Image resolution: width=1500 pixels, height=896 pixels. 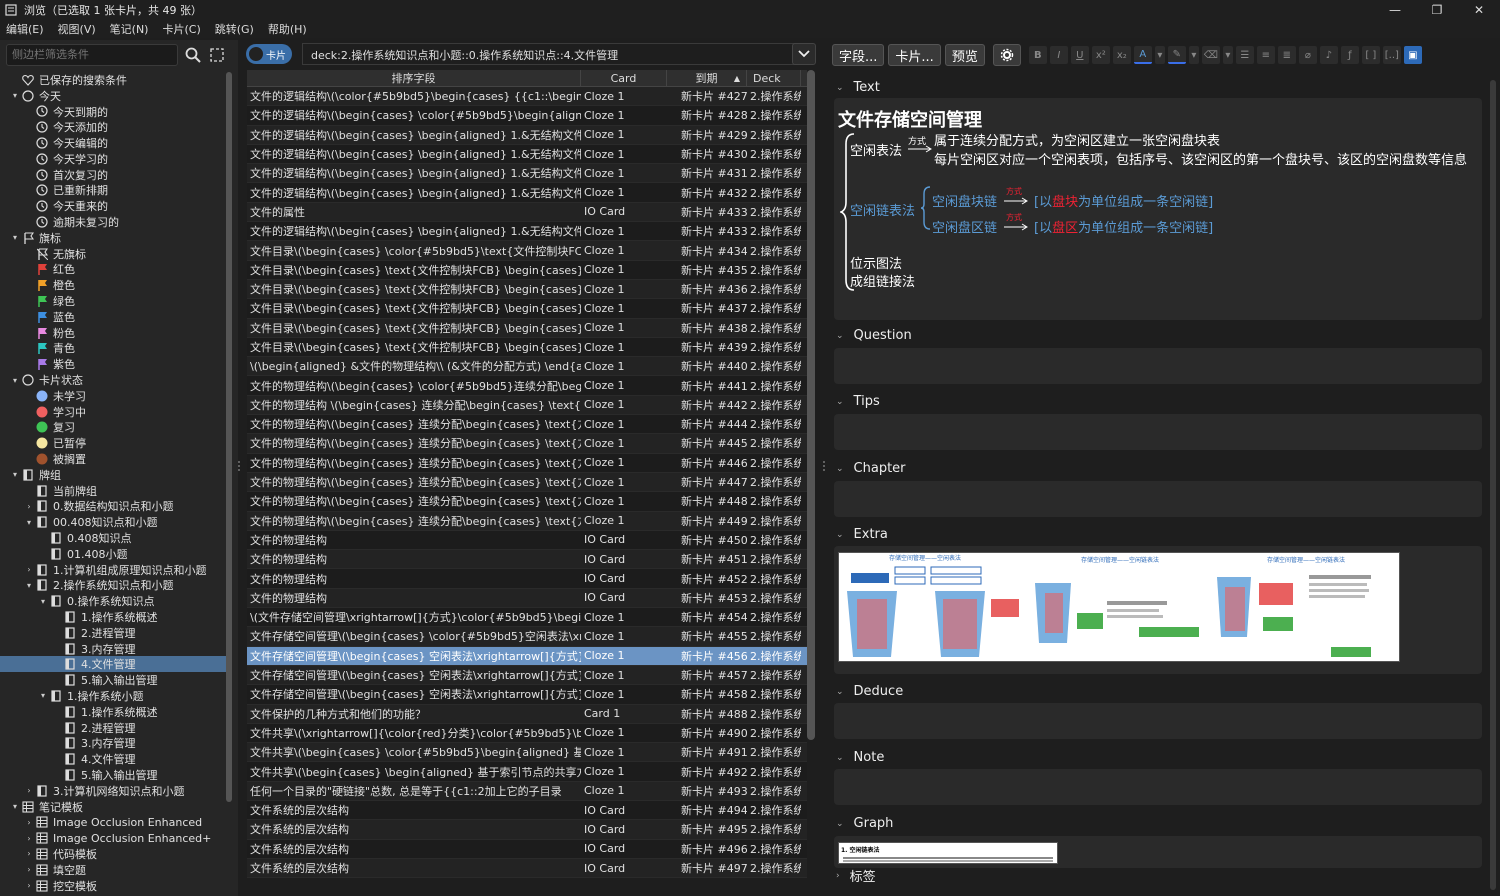 What do you see at coordinates (527, 830) in the screenshot?
I see `table-row: 文件系统的层次结构 IO Card 新卡片 #4952.操作系统知识点和小题` at bounding box center [527, 830].